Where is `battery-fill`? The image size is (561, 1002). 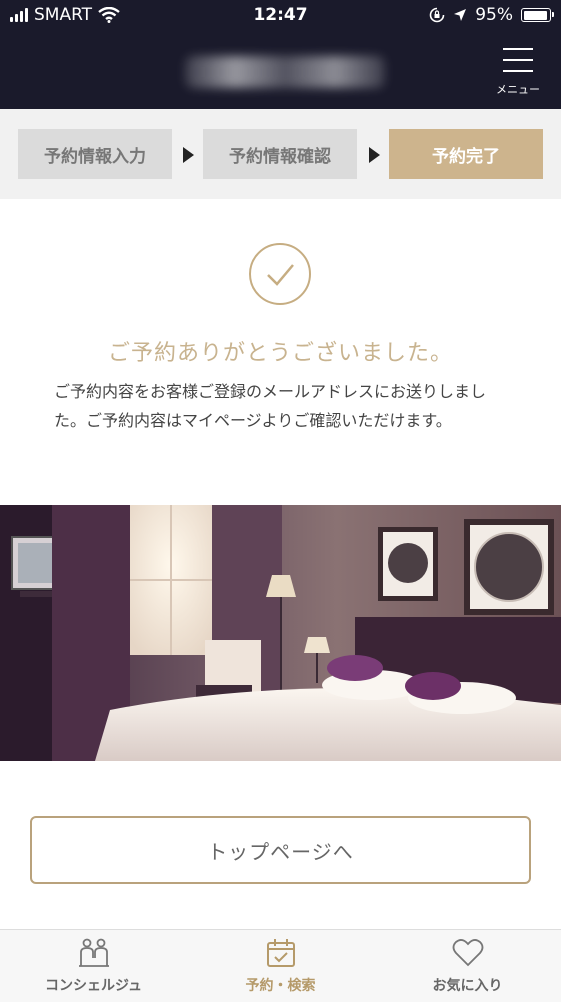
battery-fill is located at coordinates (535, 15).